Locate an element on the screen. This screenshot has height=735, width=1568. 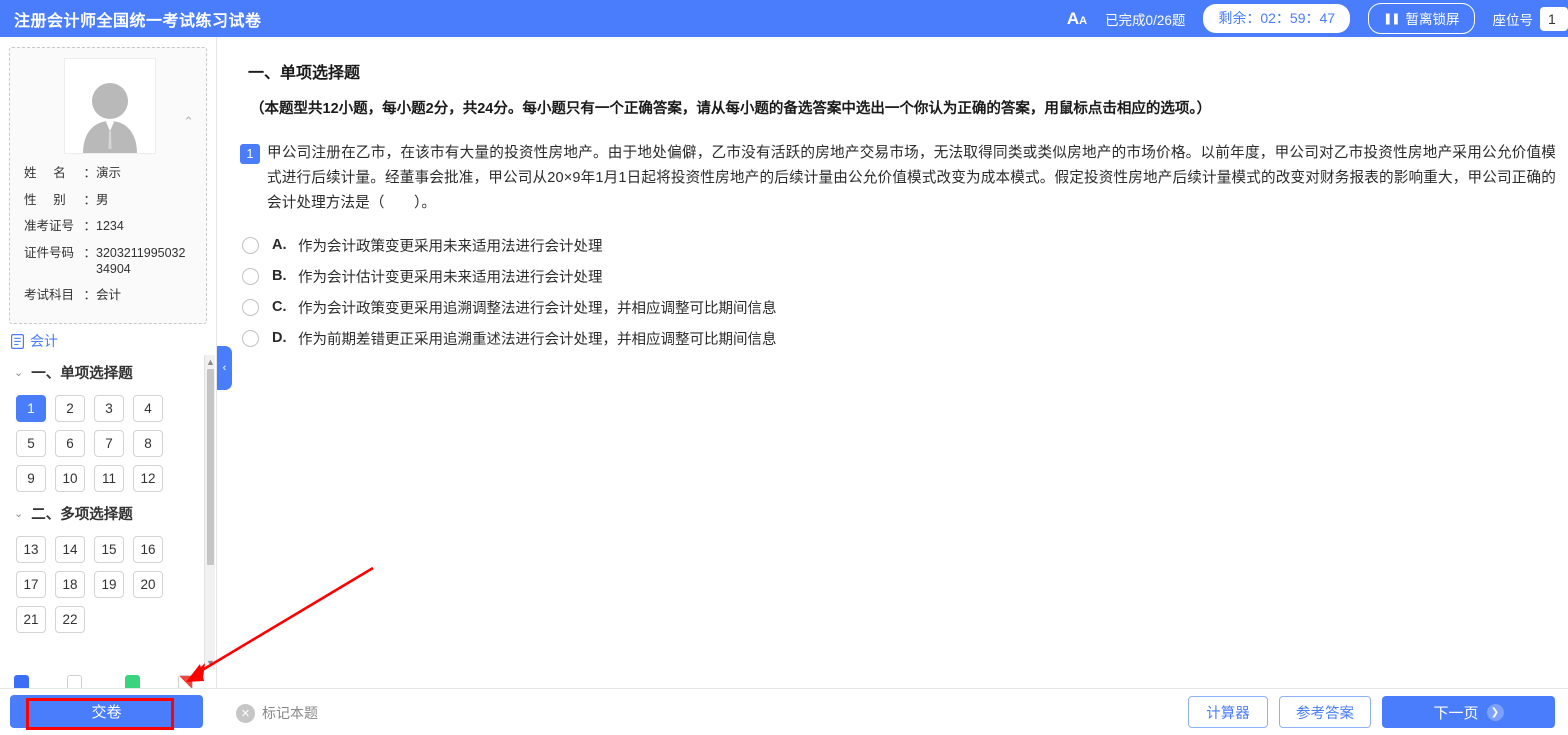
info-row-gender: 性 别 ： 男 is located at coordinates (110, 201).